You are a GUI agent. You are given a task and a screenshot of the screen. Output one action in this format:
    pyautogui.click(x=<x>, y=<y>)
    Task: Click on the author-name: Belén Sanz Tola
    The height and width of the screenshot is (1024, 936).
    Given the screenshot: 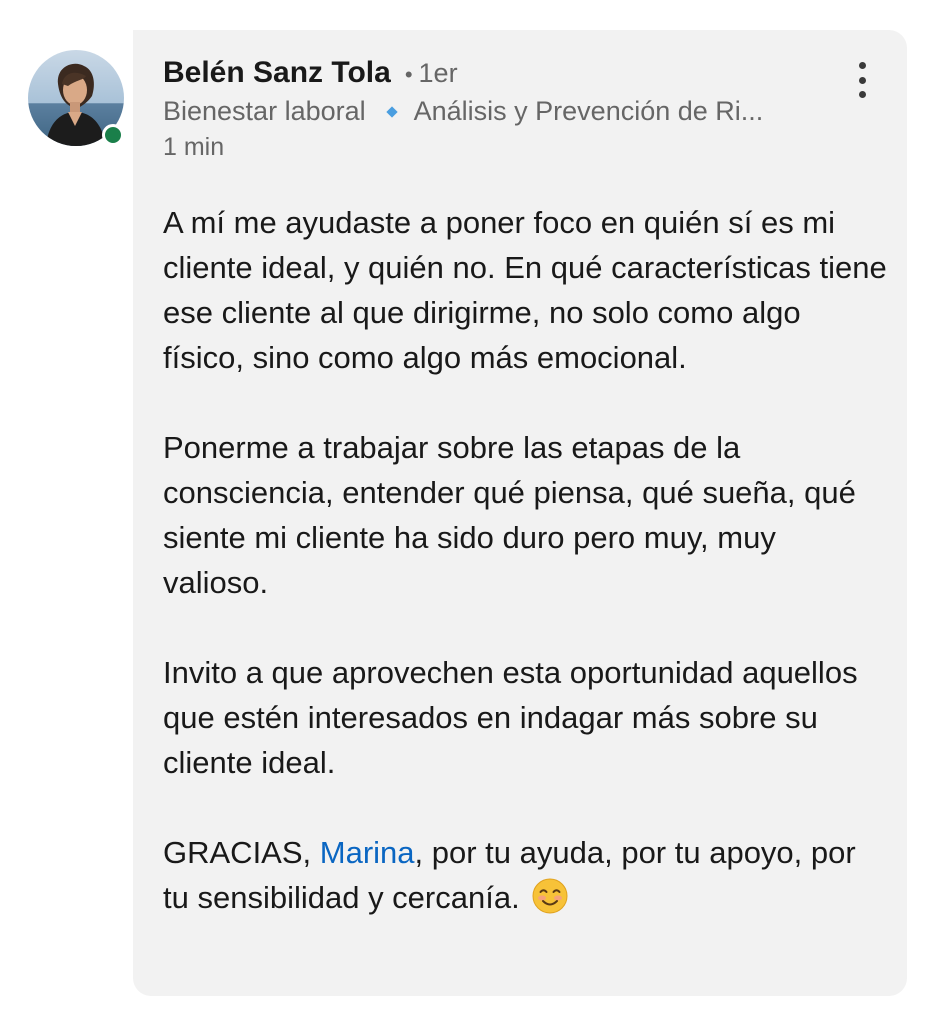 What is the action you would take?
    pyautogui.click(x=277, y=73)
    